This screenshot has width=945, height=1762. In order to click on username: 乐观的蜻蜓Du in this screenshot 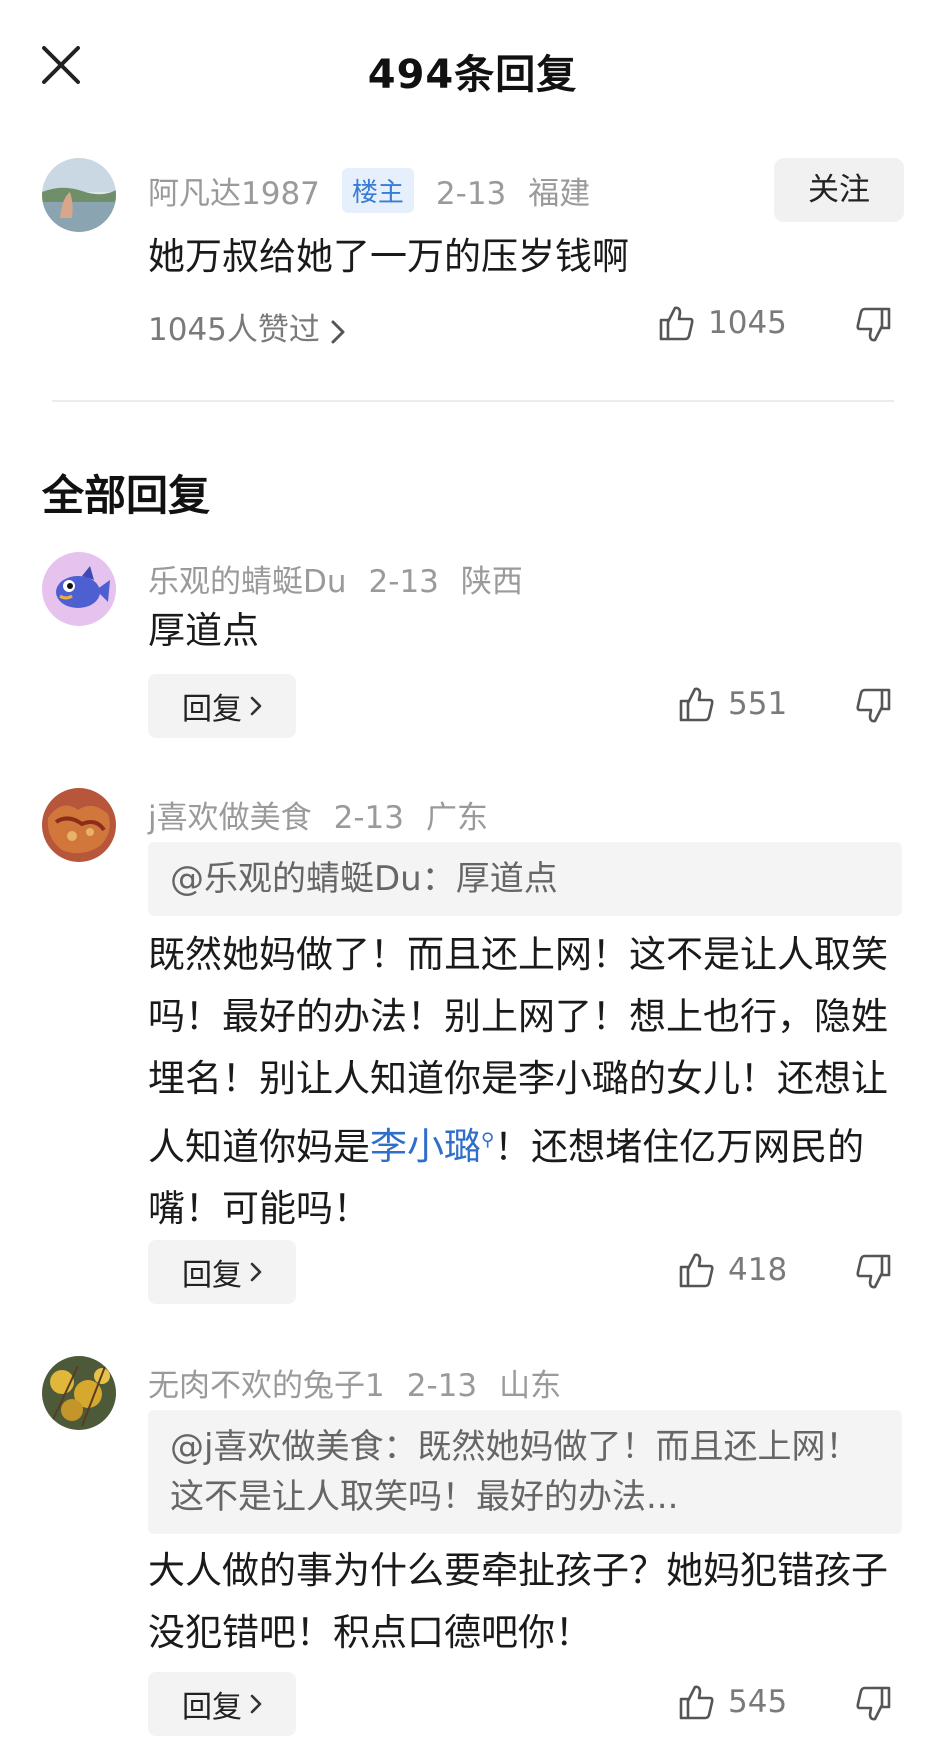, I will do `click(247, 582)`.